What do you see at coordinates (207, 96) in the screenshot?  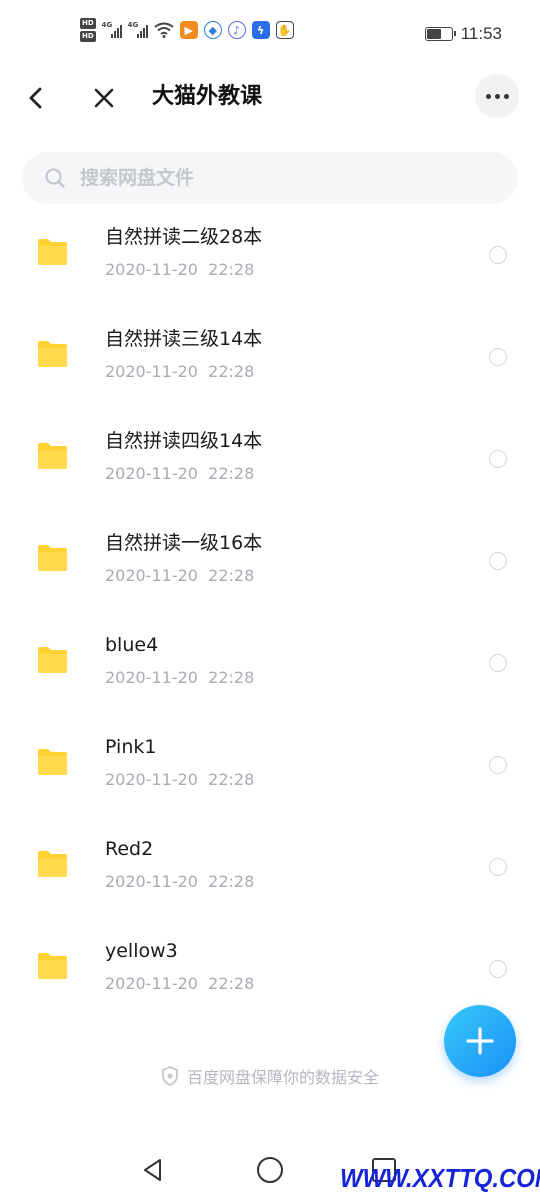 I see `page-title: 大猫外教课` at bounding box center [207, 96].